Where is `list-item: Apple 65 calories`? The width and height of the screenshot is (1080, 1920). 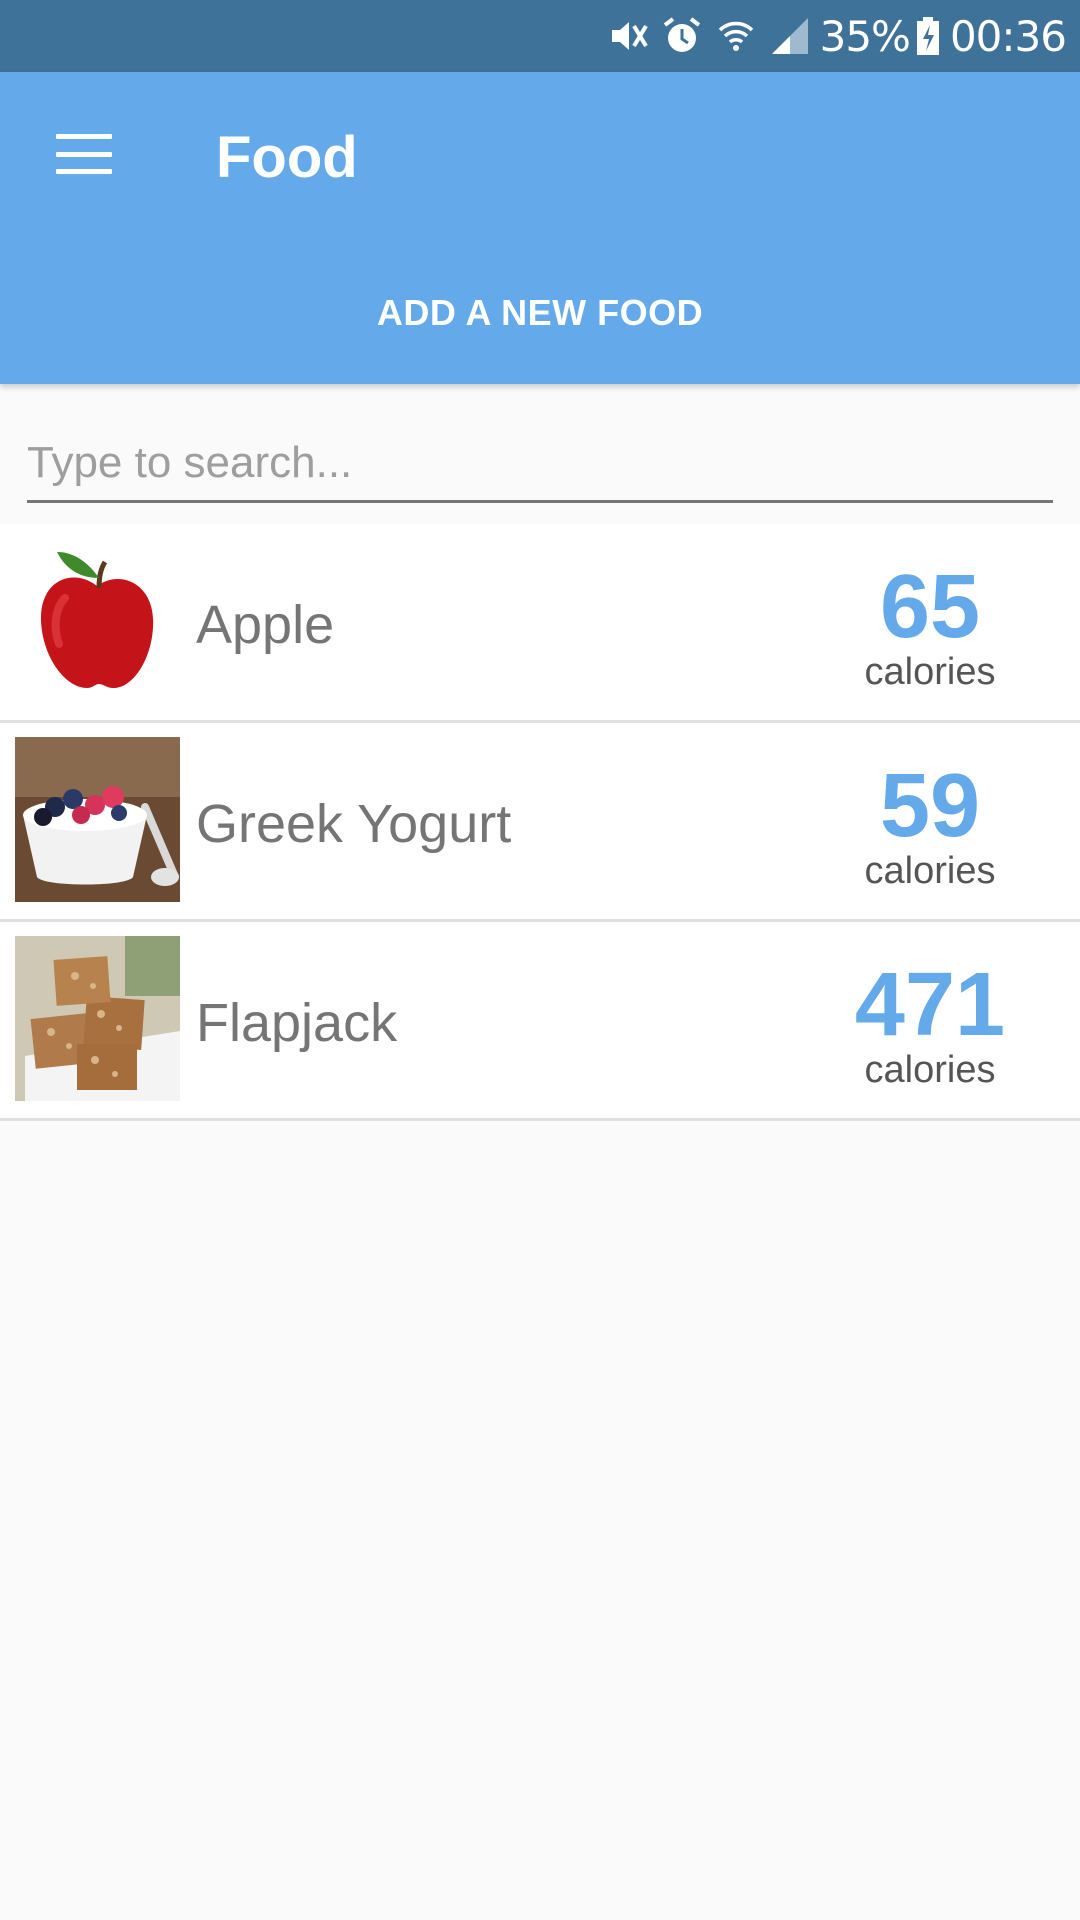 list-item: Apple 65 calories is located at coordinates (540, 623).